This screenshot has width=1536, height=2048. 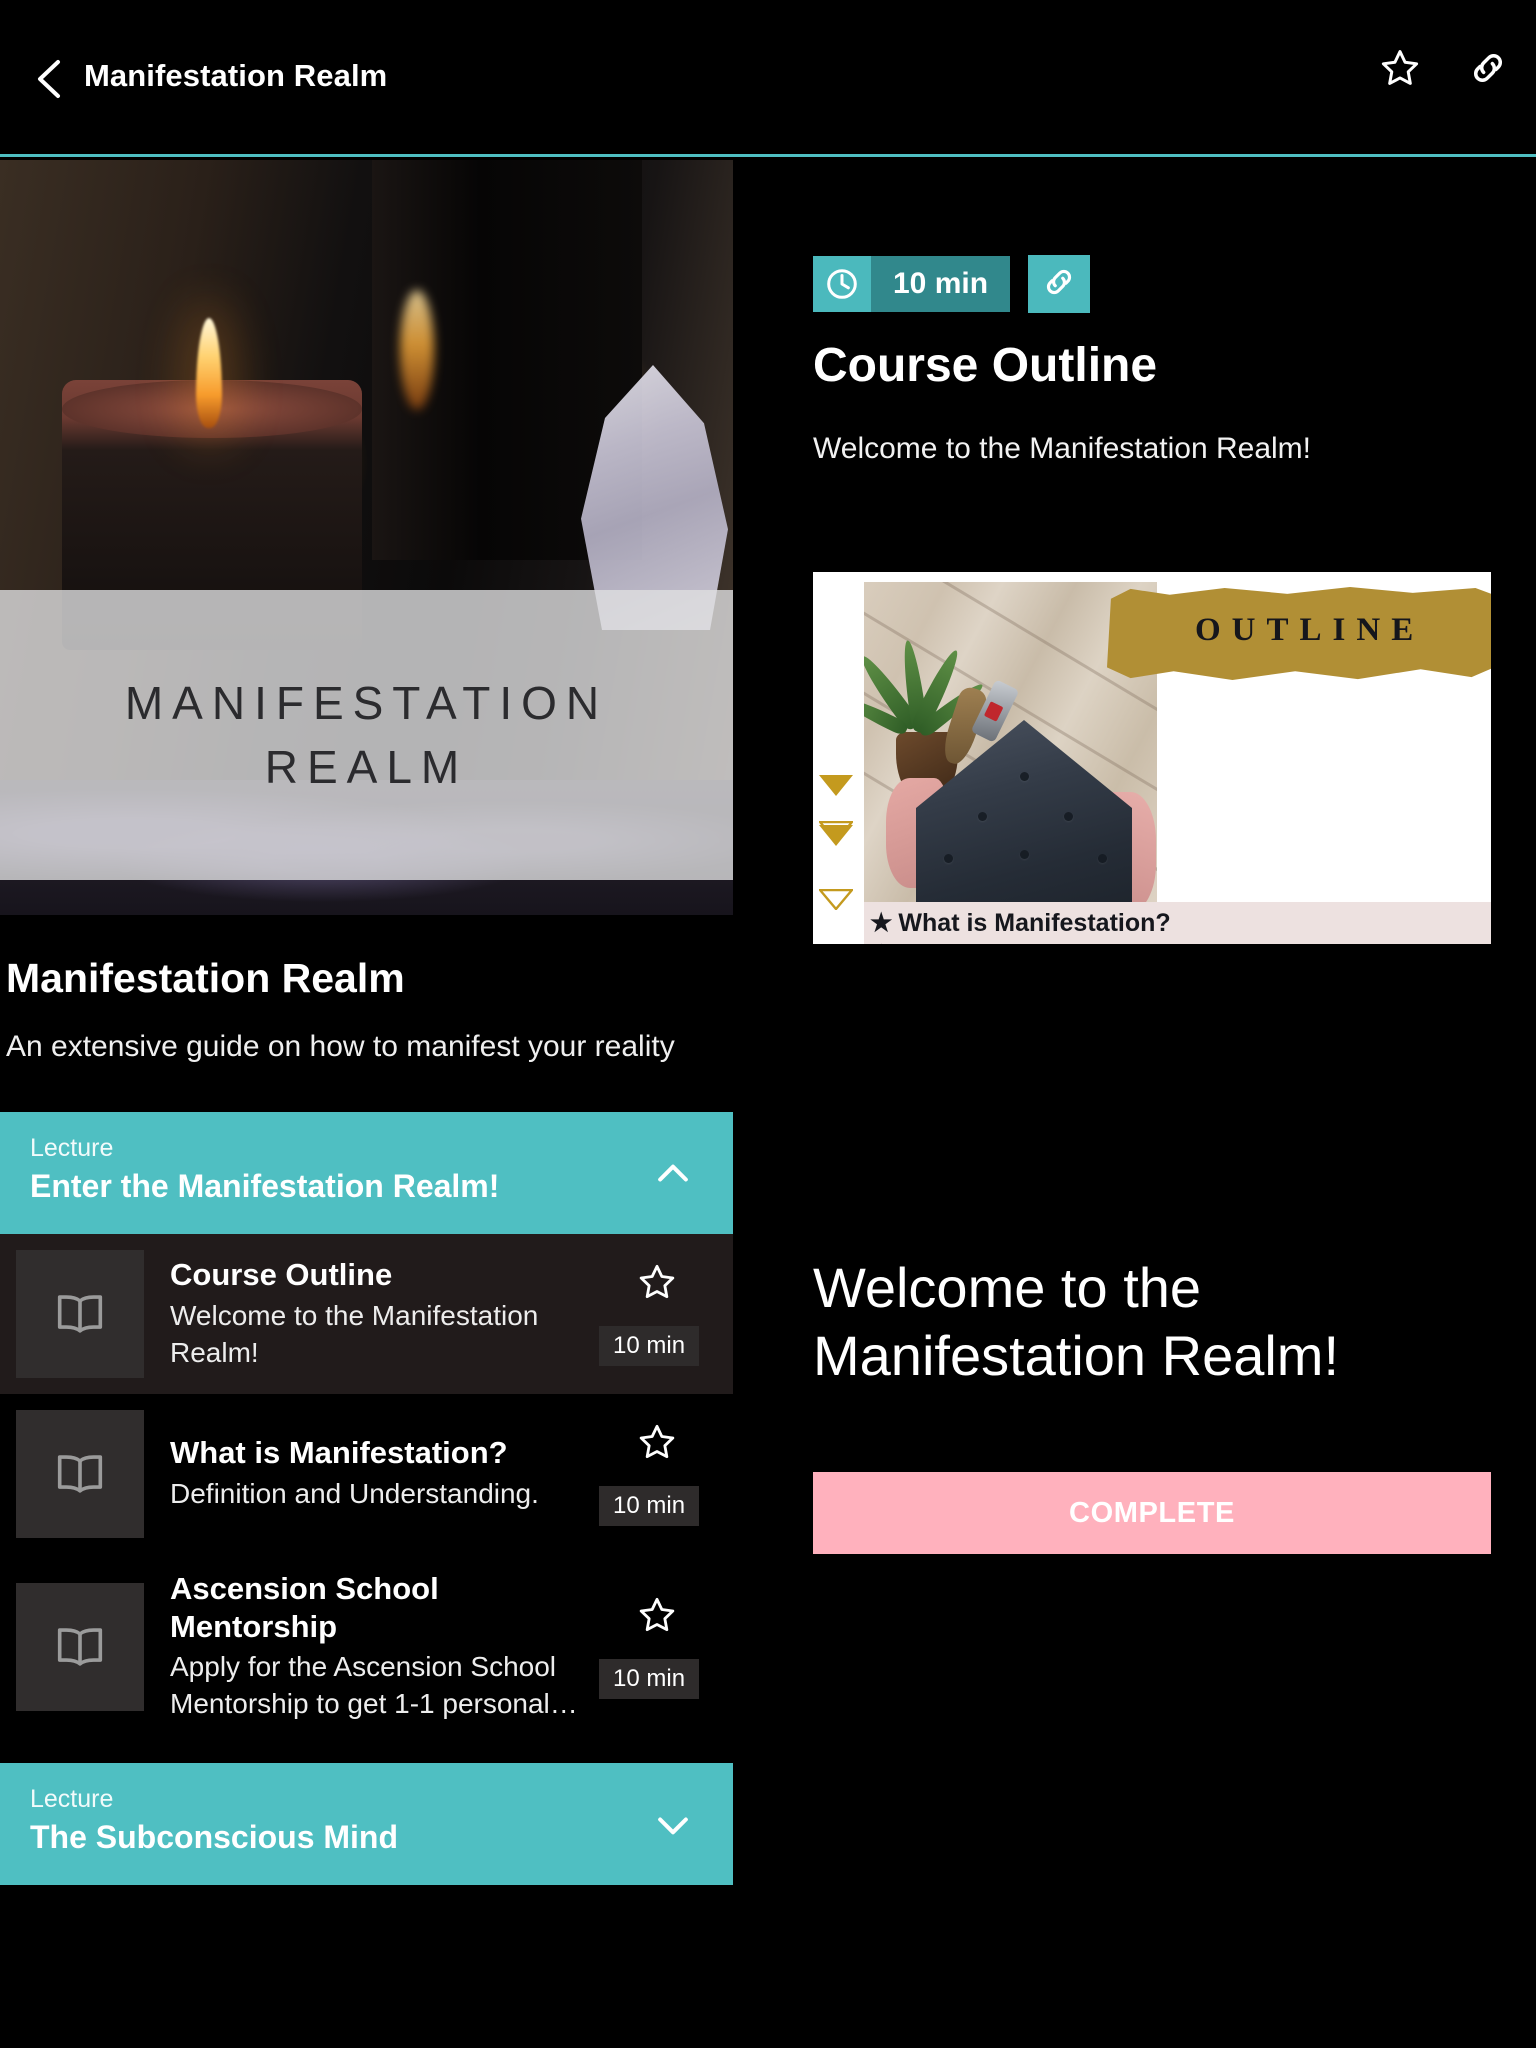 What do you see at coordinates (339, 1453) in the screenshot?
I see `lesson-title: What is Manifestation?` at bounding box center [339, 1453].